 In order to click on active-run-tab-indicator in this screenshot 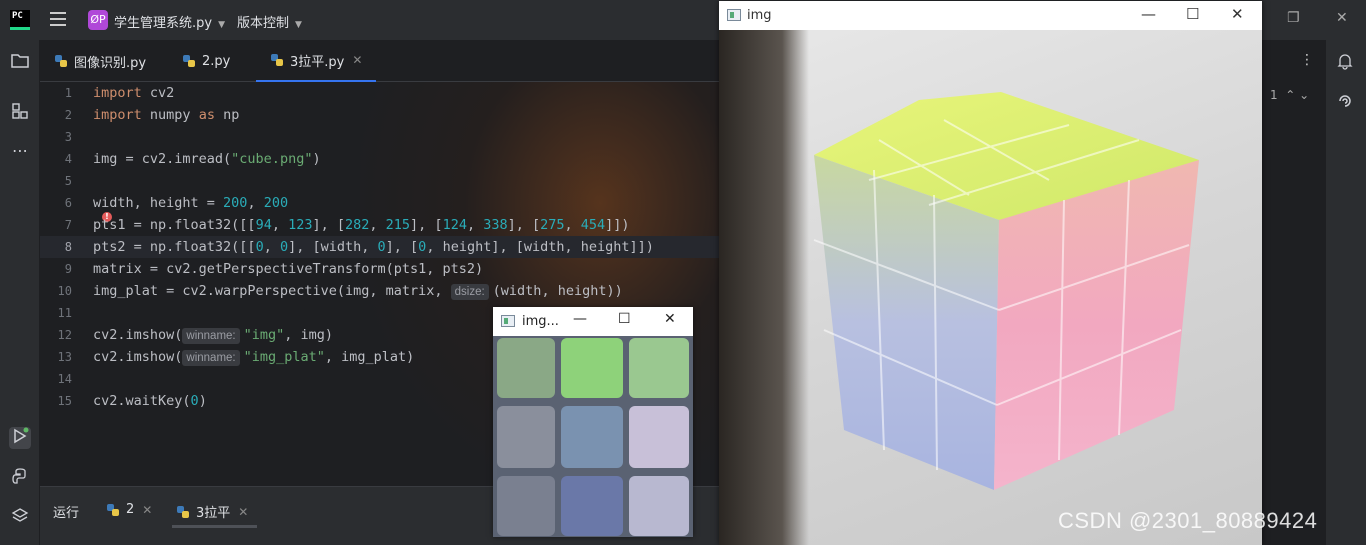, I will do `click(214, 526)`.